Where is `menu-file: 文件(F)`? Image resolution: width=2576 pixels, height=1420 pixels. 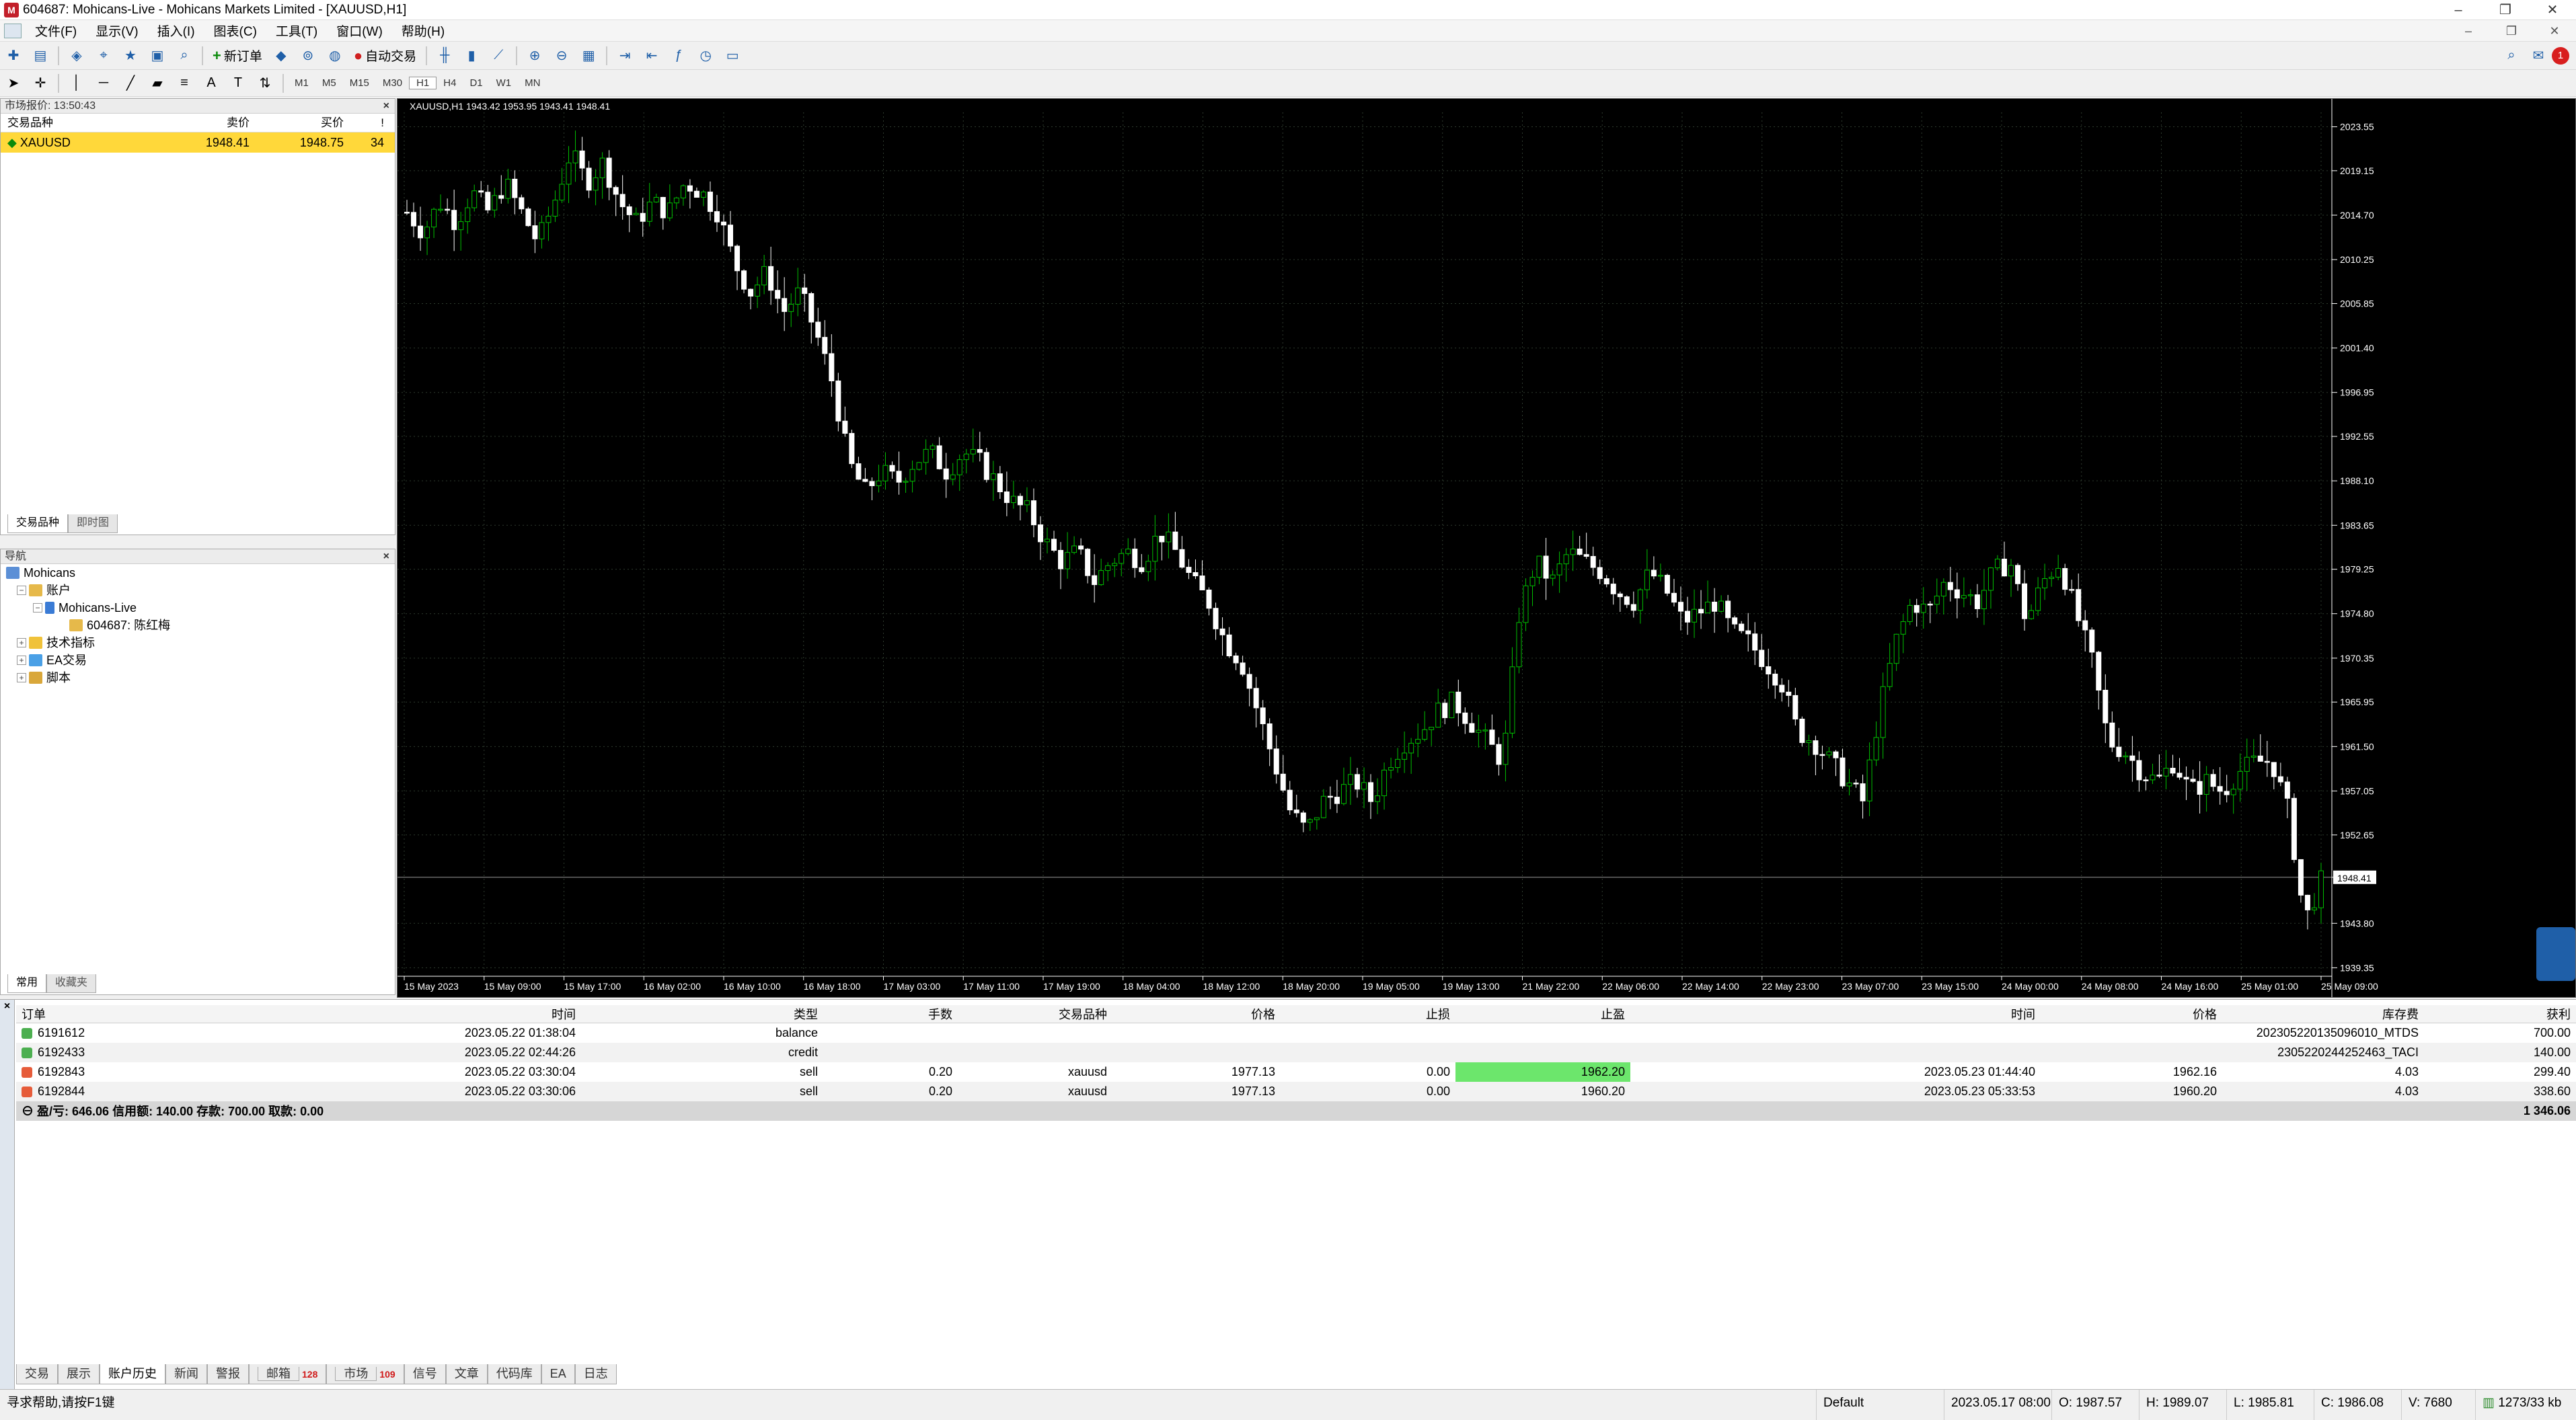 menu-file: 文件(F) is located at coordinates (56, 31).